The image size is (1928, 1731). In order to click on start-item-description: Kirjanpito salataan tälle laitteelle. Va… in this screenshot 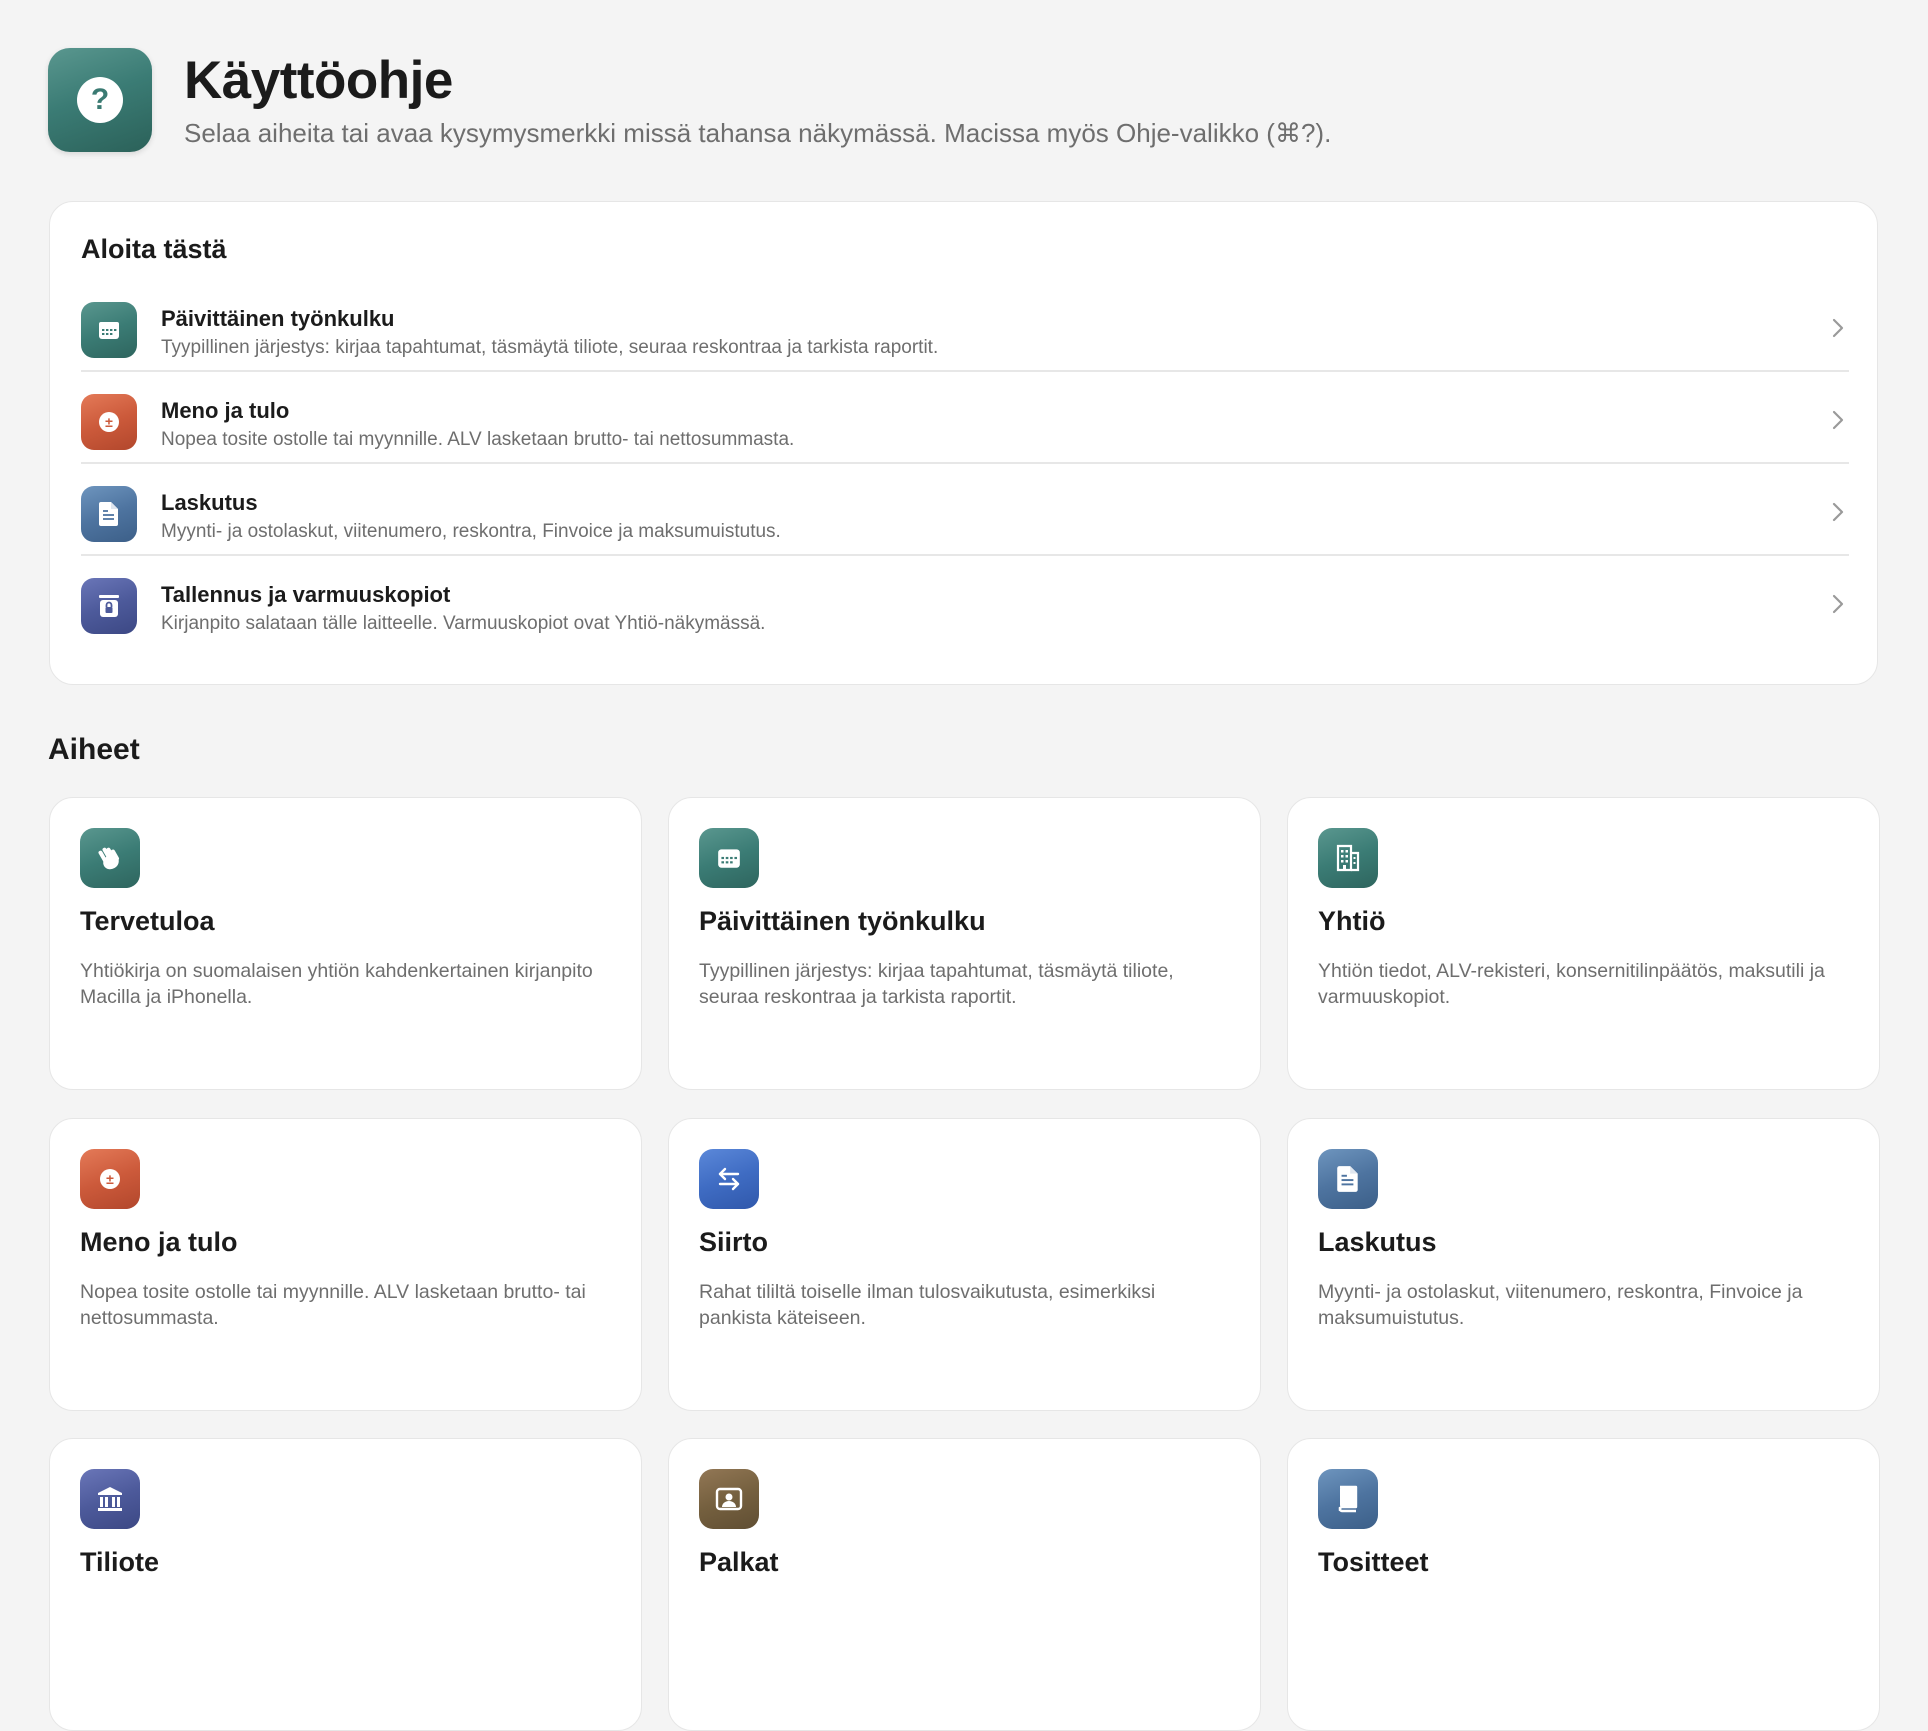, I will do `click(463, 623)`.